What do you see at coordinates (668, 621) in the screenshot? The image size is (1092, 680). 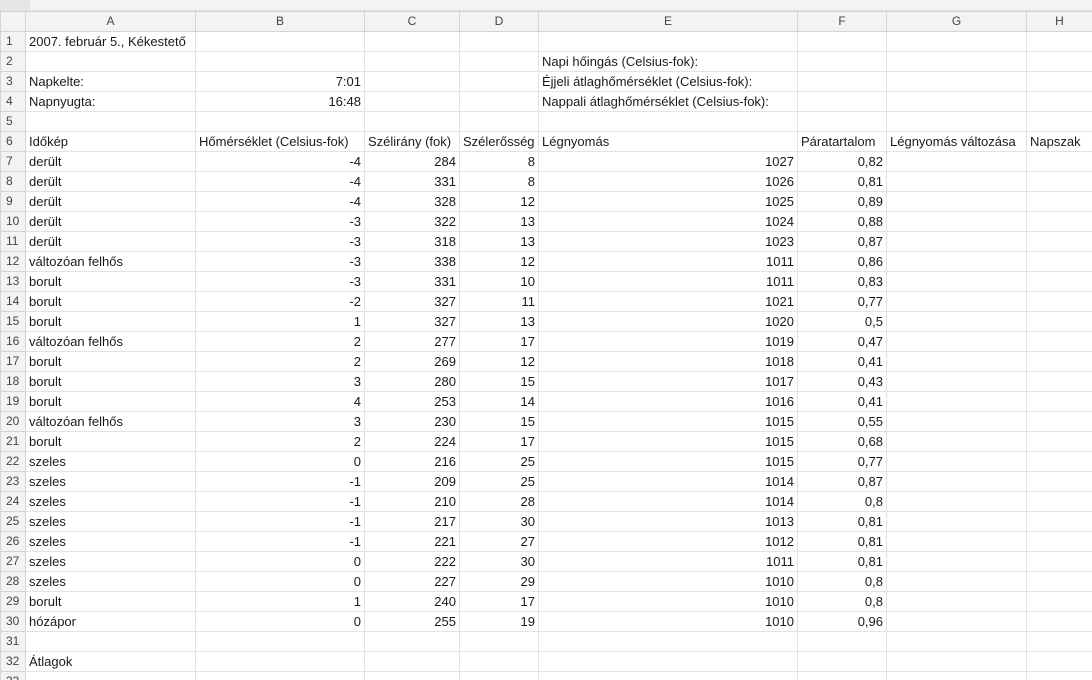 I see `cell-e30: 1010` at bounding box center [668, 621].